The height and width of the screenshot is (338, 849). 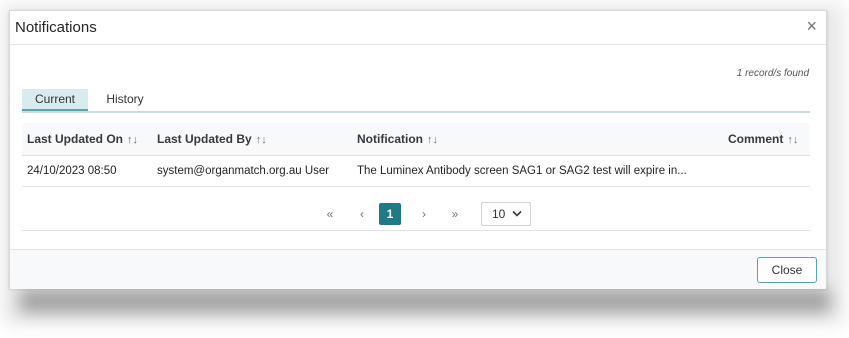 I want to click on column-header-last-updated-on: Last Updated On ↑↓, so click(x=82, y=139).